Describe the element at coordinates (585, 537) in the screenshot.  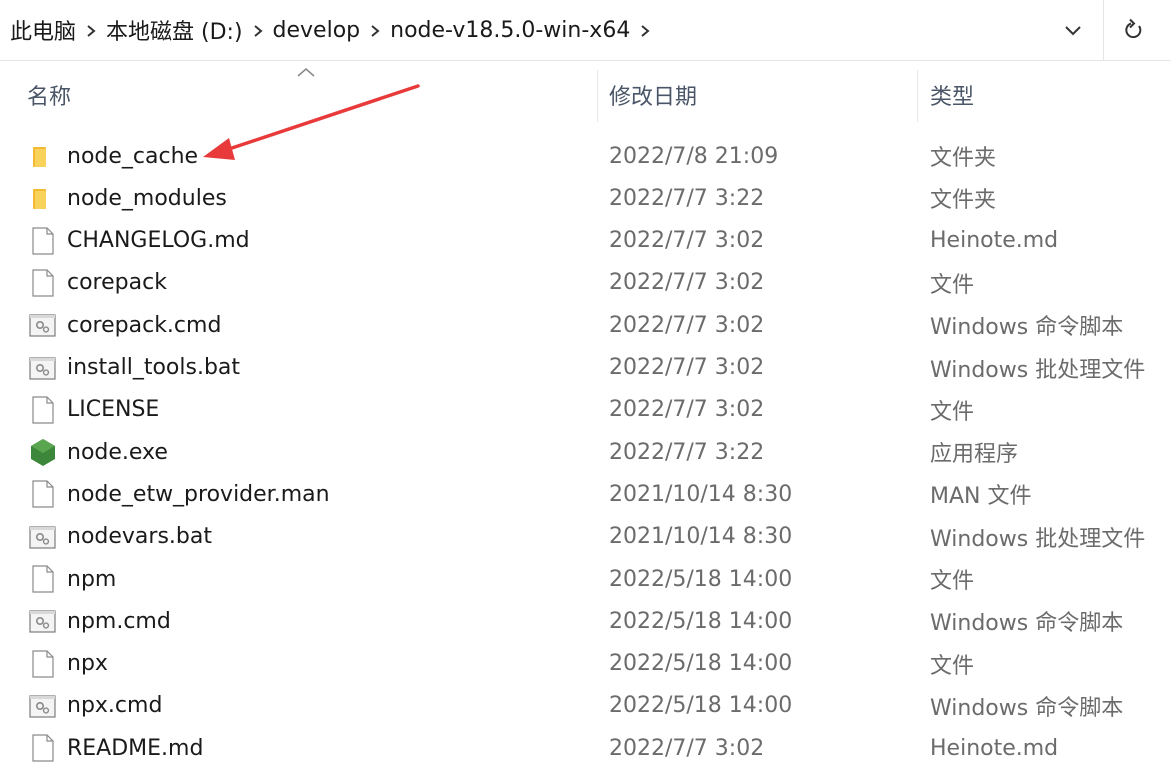
I see `file-row: nodevars.bat 2021/10/14 8:30 Windows 批处理文件` at that location.